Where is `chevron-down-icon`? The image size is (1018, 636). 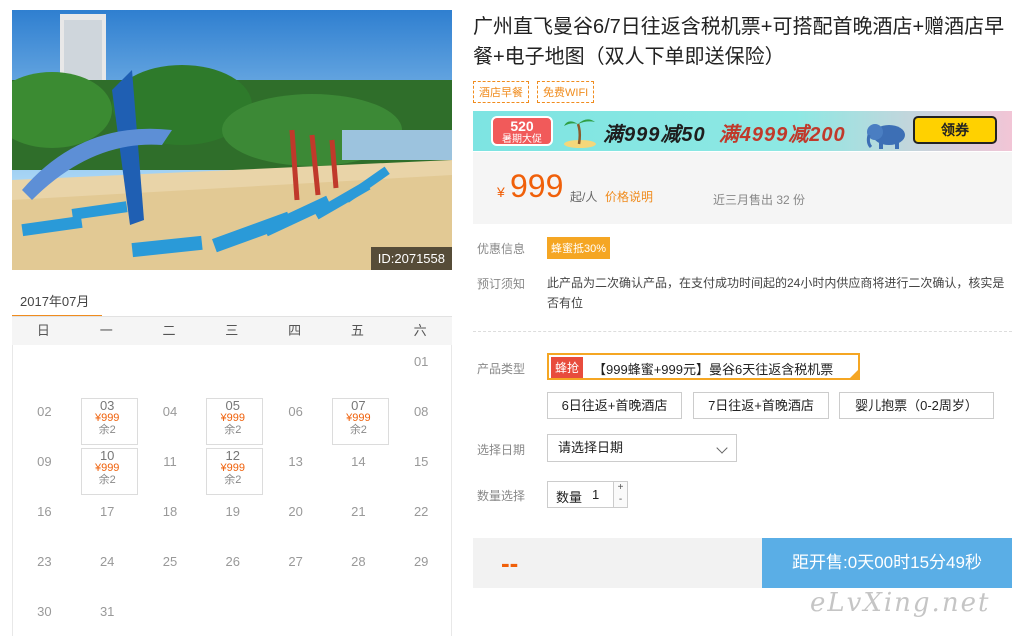 chevron-down-icon is located at coordinates (722, 448).